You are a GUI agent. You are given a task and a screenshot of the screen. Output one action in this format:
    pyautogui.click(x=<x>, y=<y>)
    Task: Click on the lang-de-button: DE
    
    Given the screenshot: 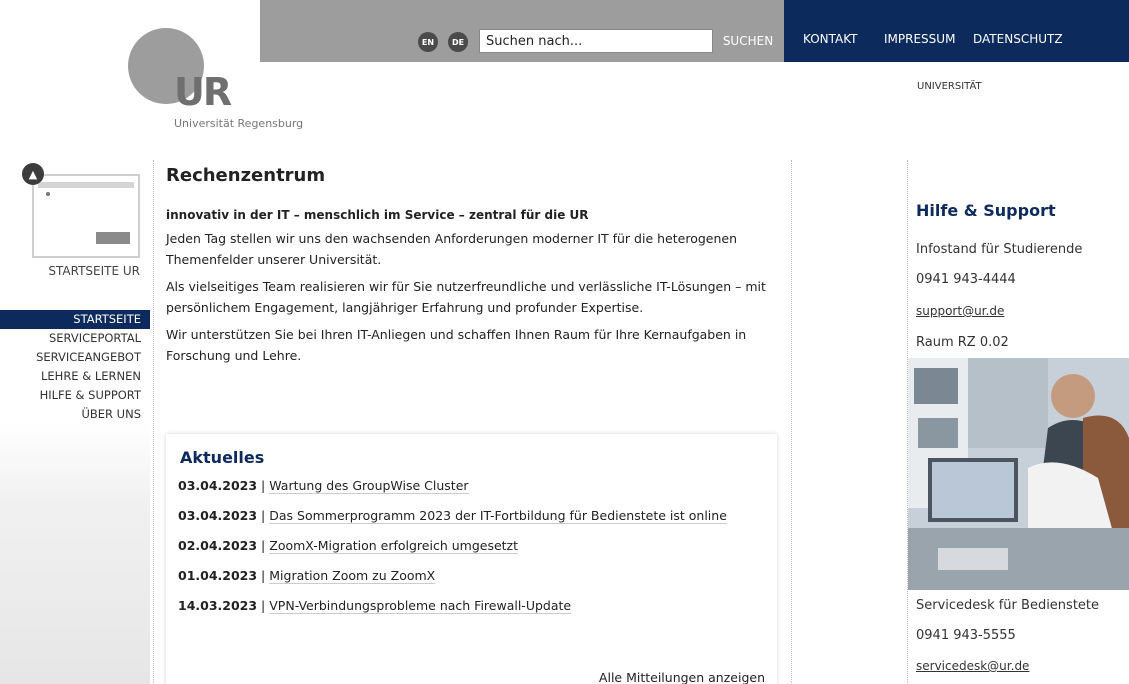 What is the action you would take?
    pyautogui.click(x=458, y=42)
    